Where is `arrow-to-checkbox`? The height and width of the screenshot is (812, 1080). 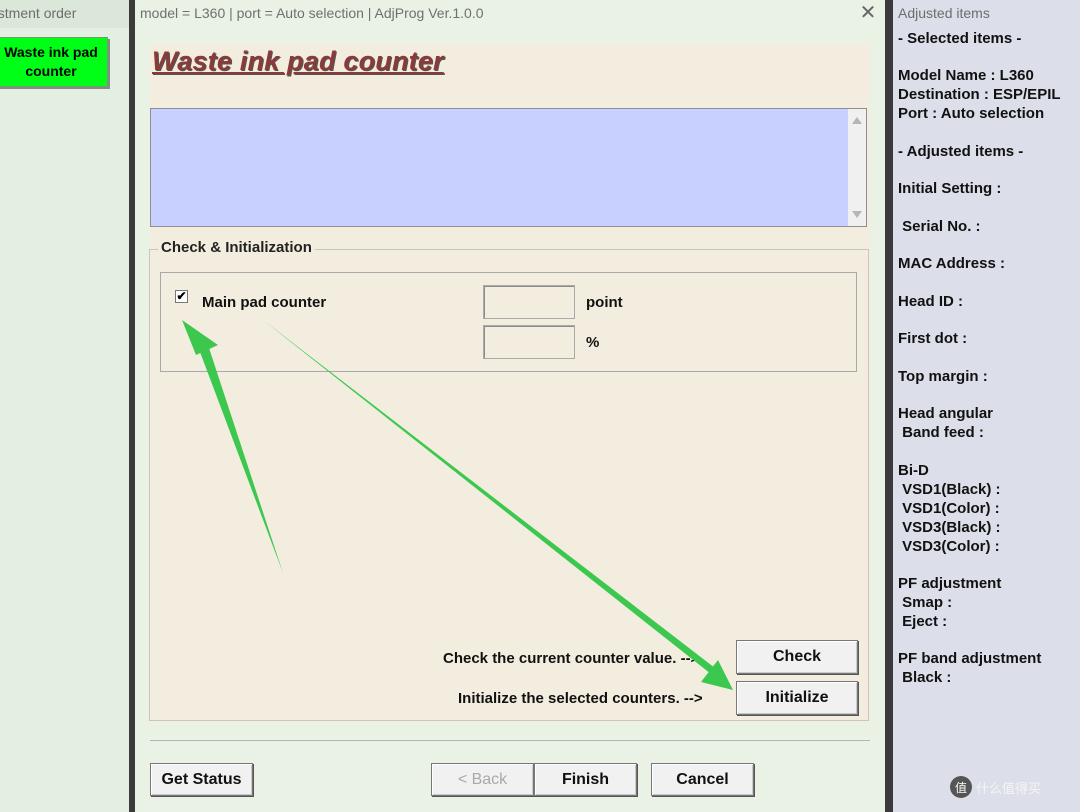
arrow-to-checkbox is located at coordinates (232, 446).